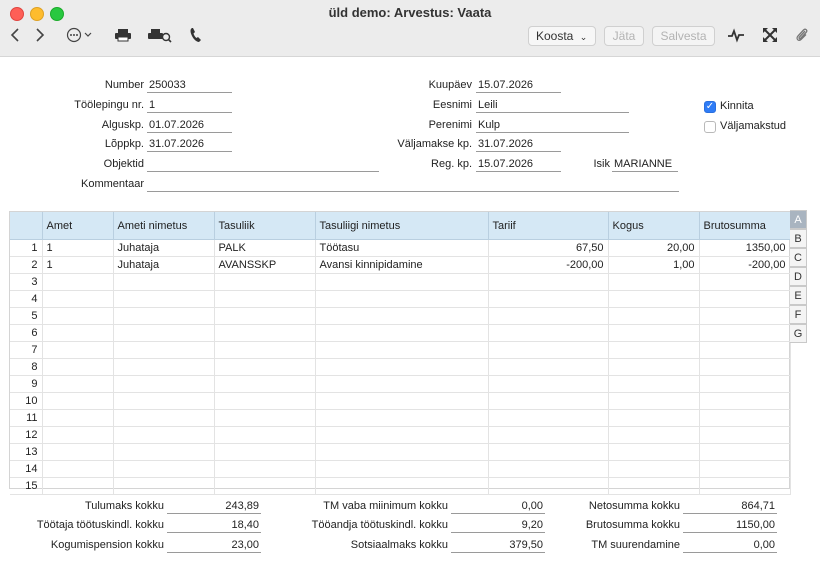 This screenshot has height=570, width=820. What do you see at coordinates (552, 125) in the screenshot?
I see `perenimi-field: Kulp` at bounding box center [552, 125].